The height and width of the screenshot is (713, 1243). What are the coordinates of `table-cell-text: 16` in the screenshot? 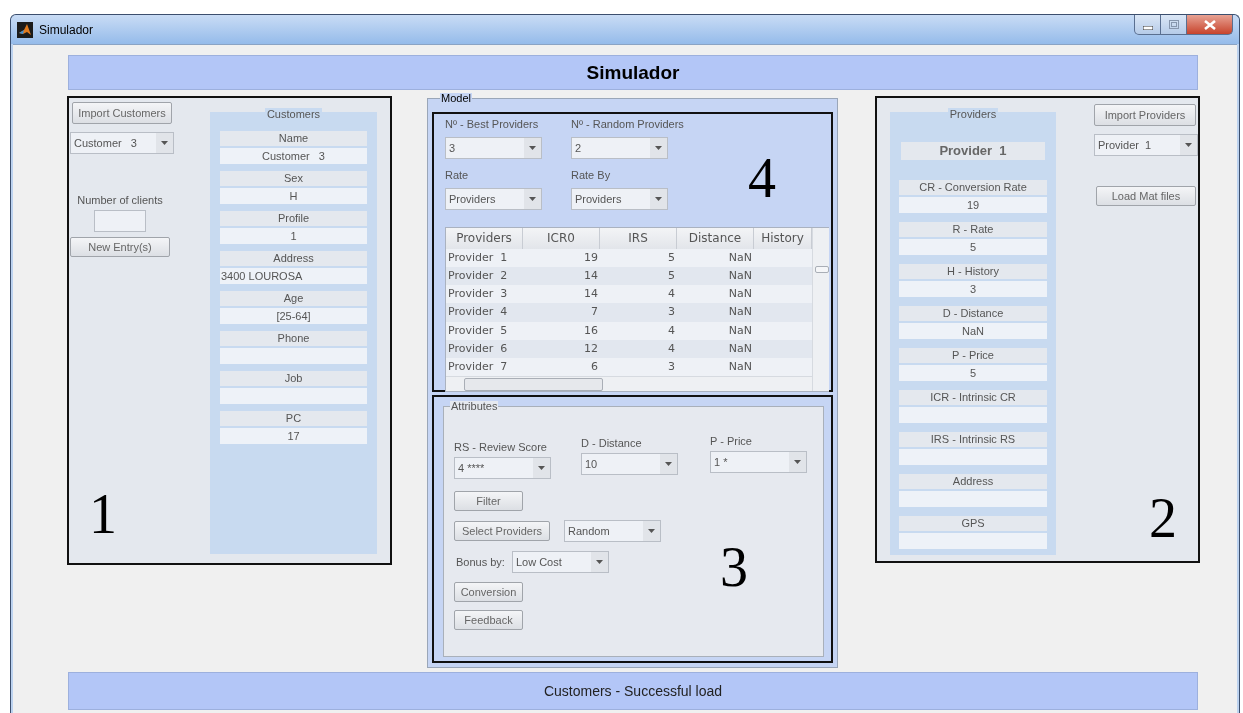 It's located at (591, 330).